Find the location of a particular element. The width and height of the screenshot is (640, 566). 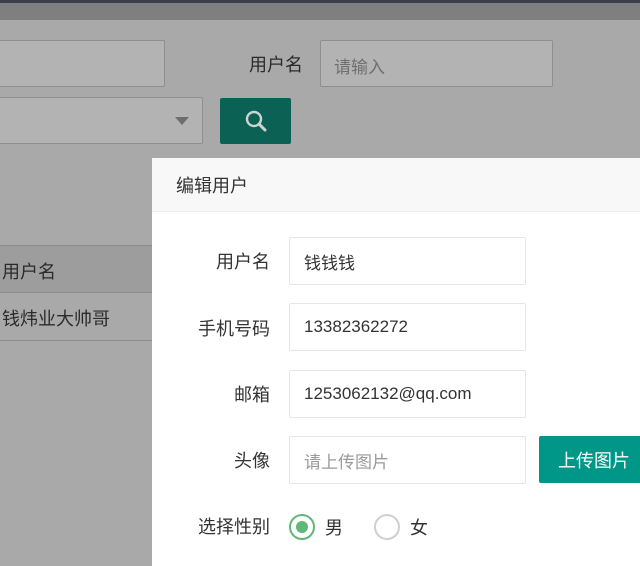

upload-image-button: 上传图片 is located at coordinates (589, 459).